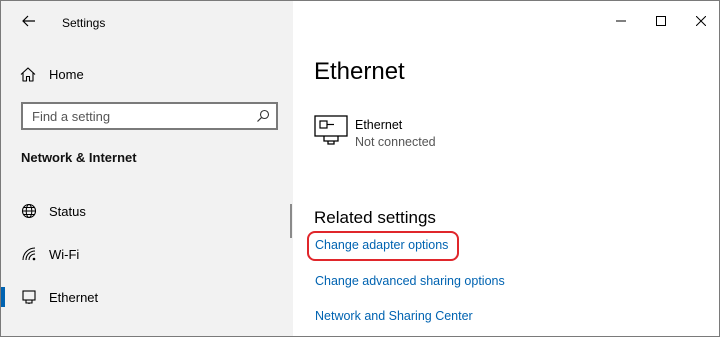  I want to click on close-button, so click(700, 21).